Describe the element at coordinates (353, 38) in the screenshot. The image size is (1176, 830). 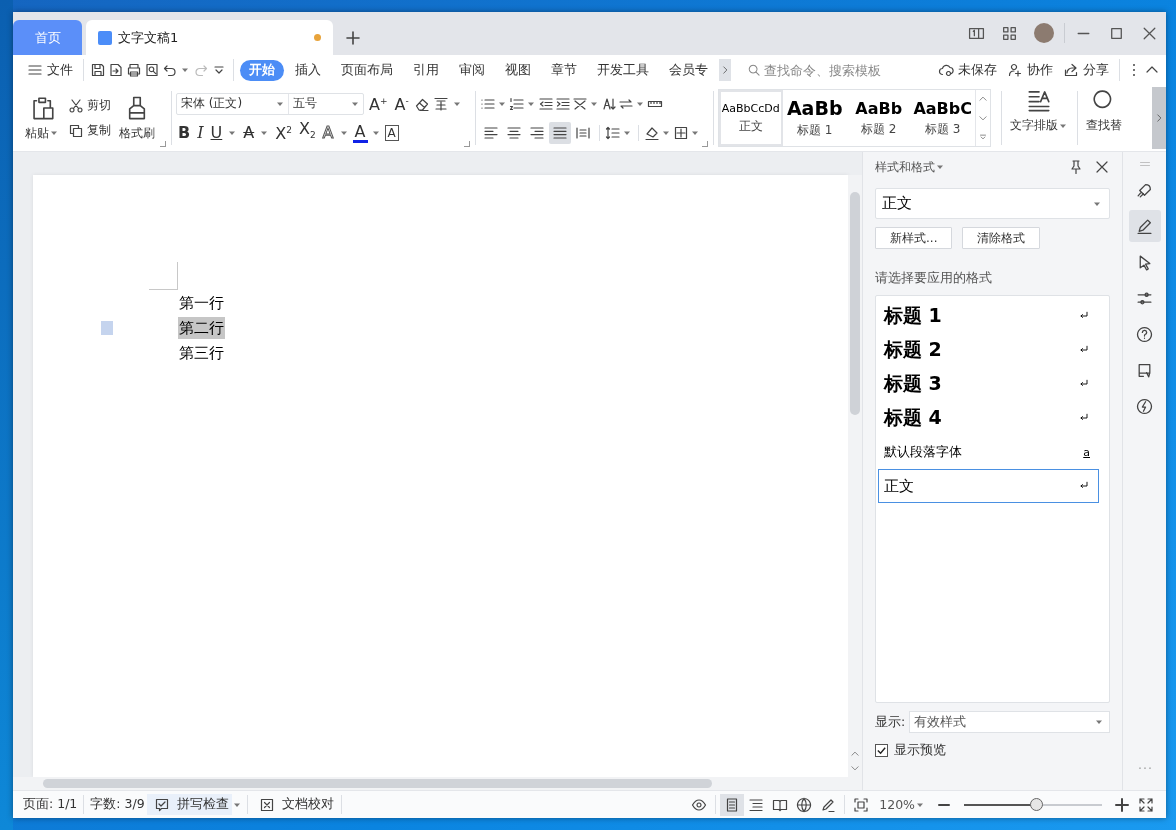
I see `new-tab-icon` at that location.